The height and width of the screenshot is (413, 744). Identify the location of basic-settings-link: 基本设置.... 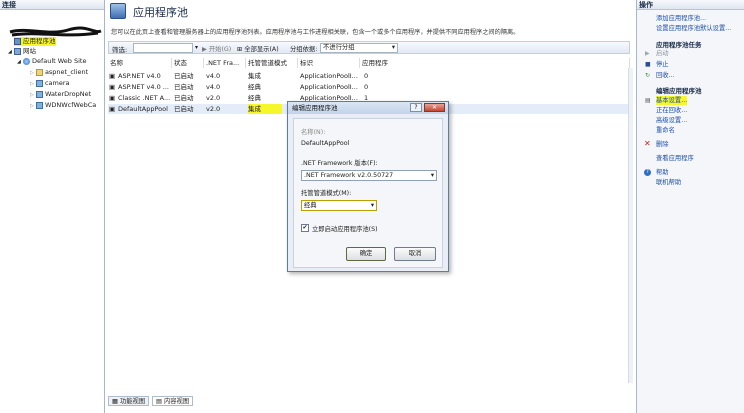
(672, 100).